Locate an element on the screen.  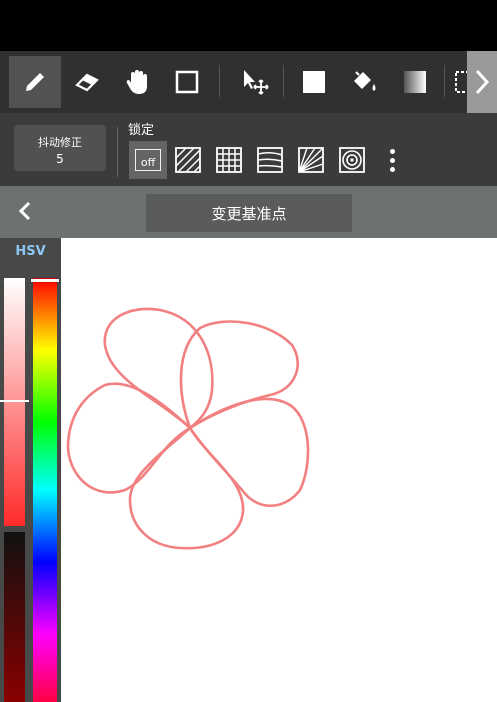
gradient-icon is located at coordinates (415, 82).